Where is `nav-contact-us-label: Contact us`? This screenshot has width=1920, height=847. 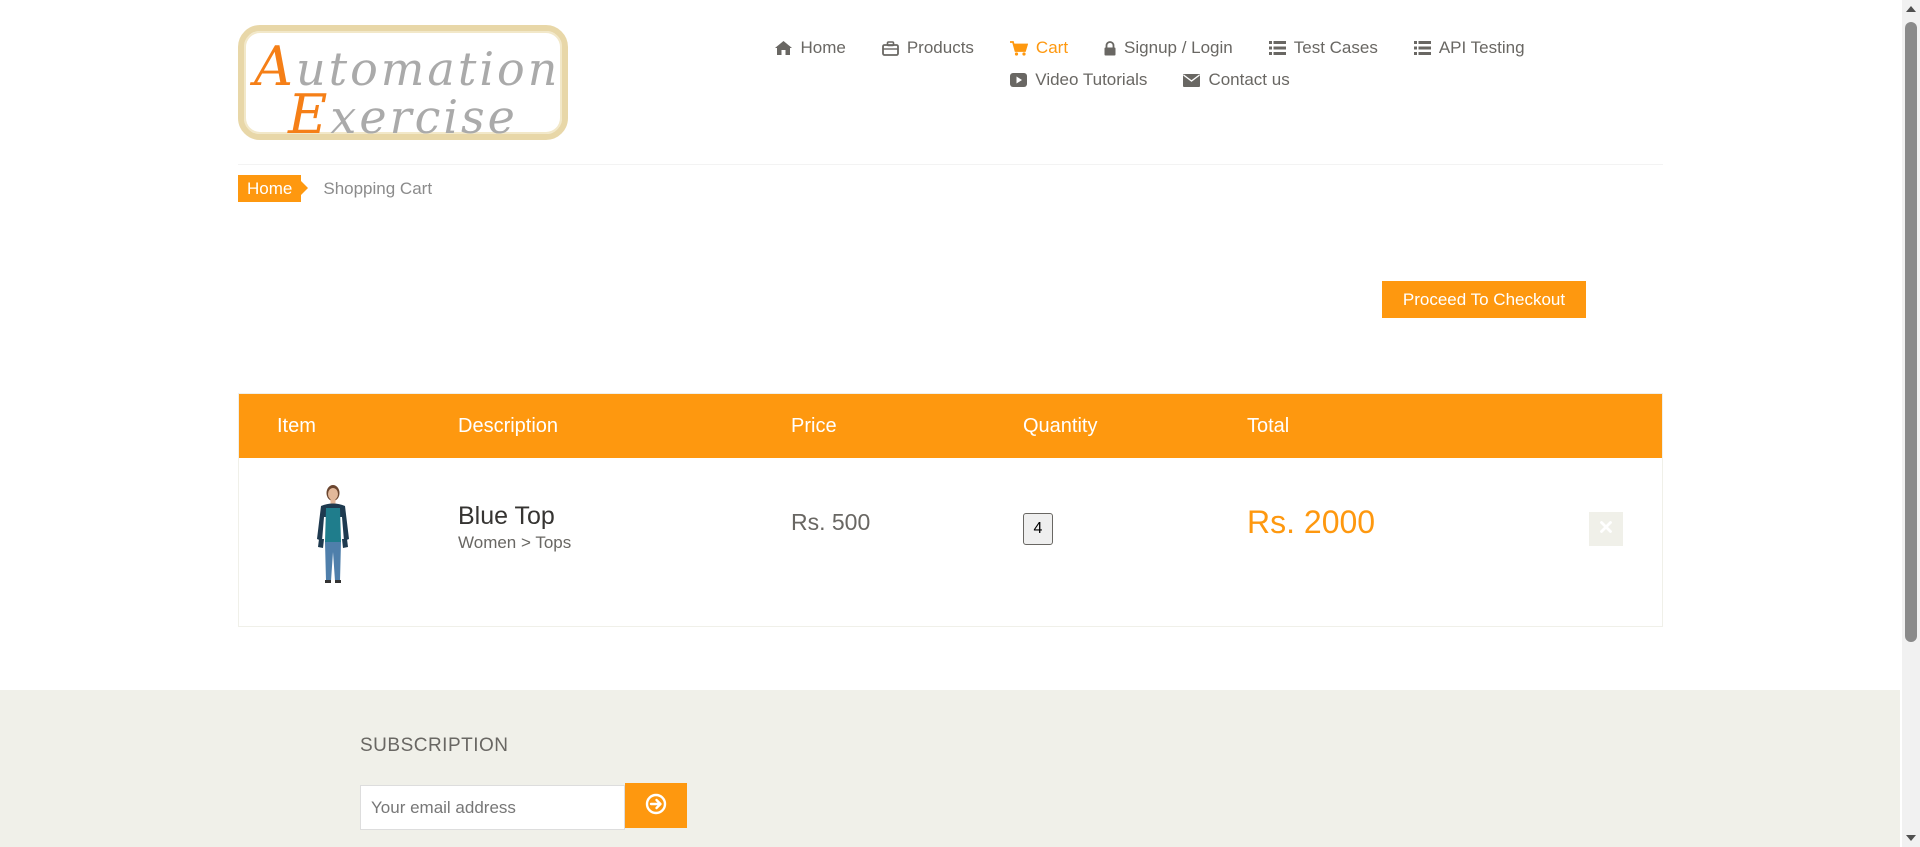 nav-contact-us-label: Contact us is located at coordinates (1249, 79).